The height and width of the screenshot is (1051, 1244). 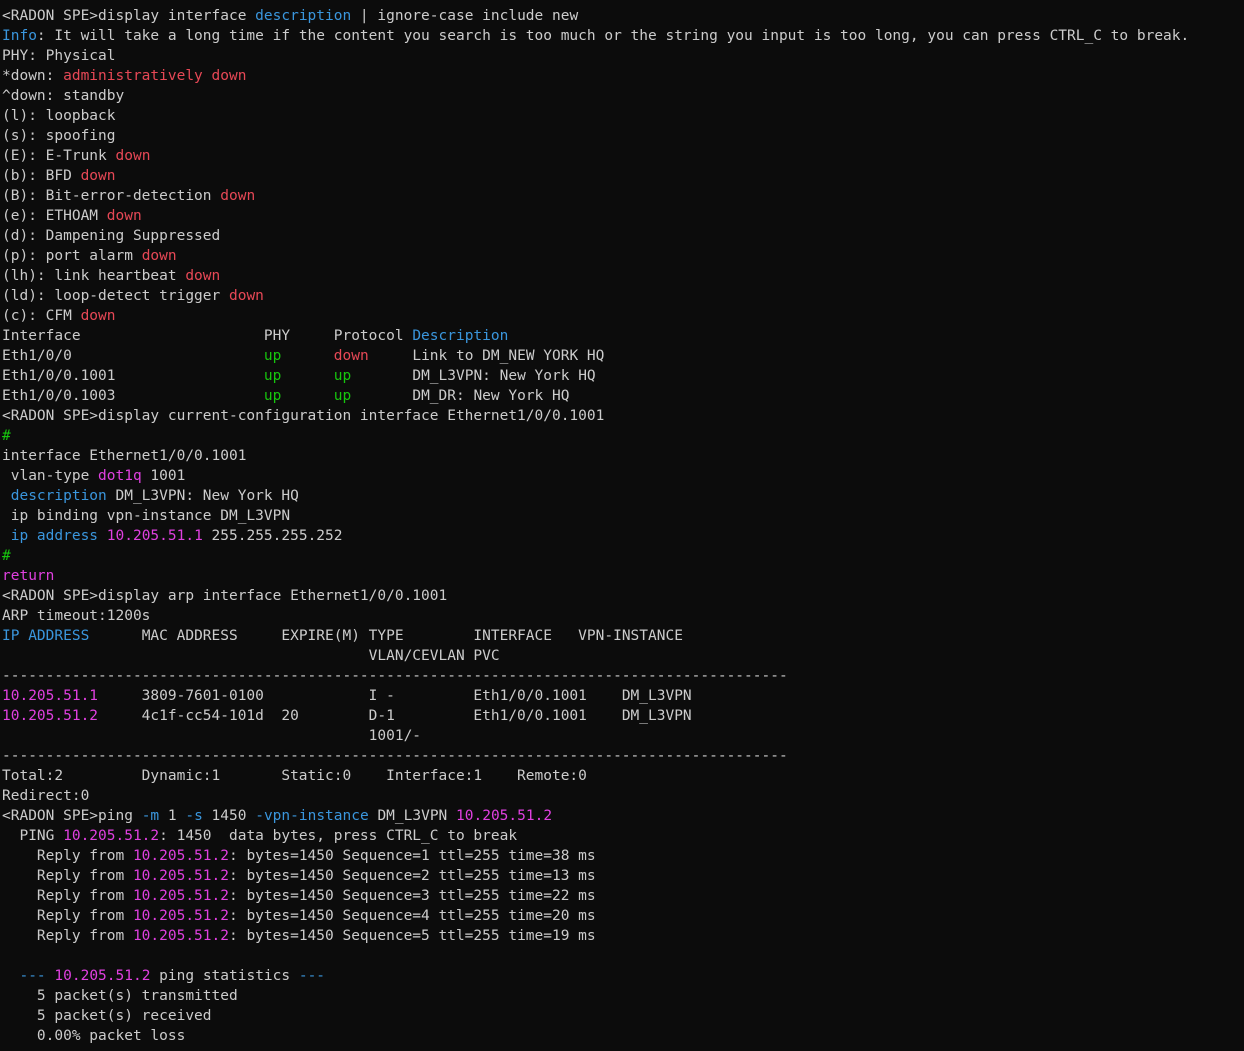 I want to click on terminal-line: (p): port alarm down, so click(x=623, y=256).